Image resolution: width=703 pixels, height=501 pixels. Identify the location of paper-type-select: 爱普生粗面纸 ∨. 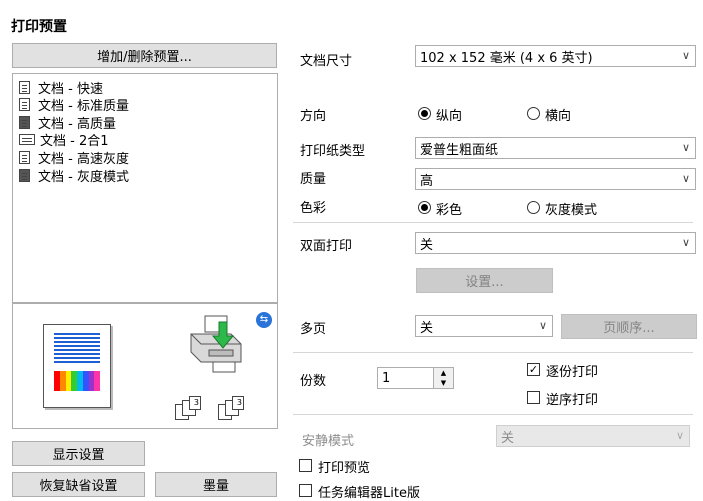
(555, 148).